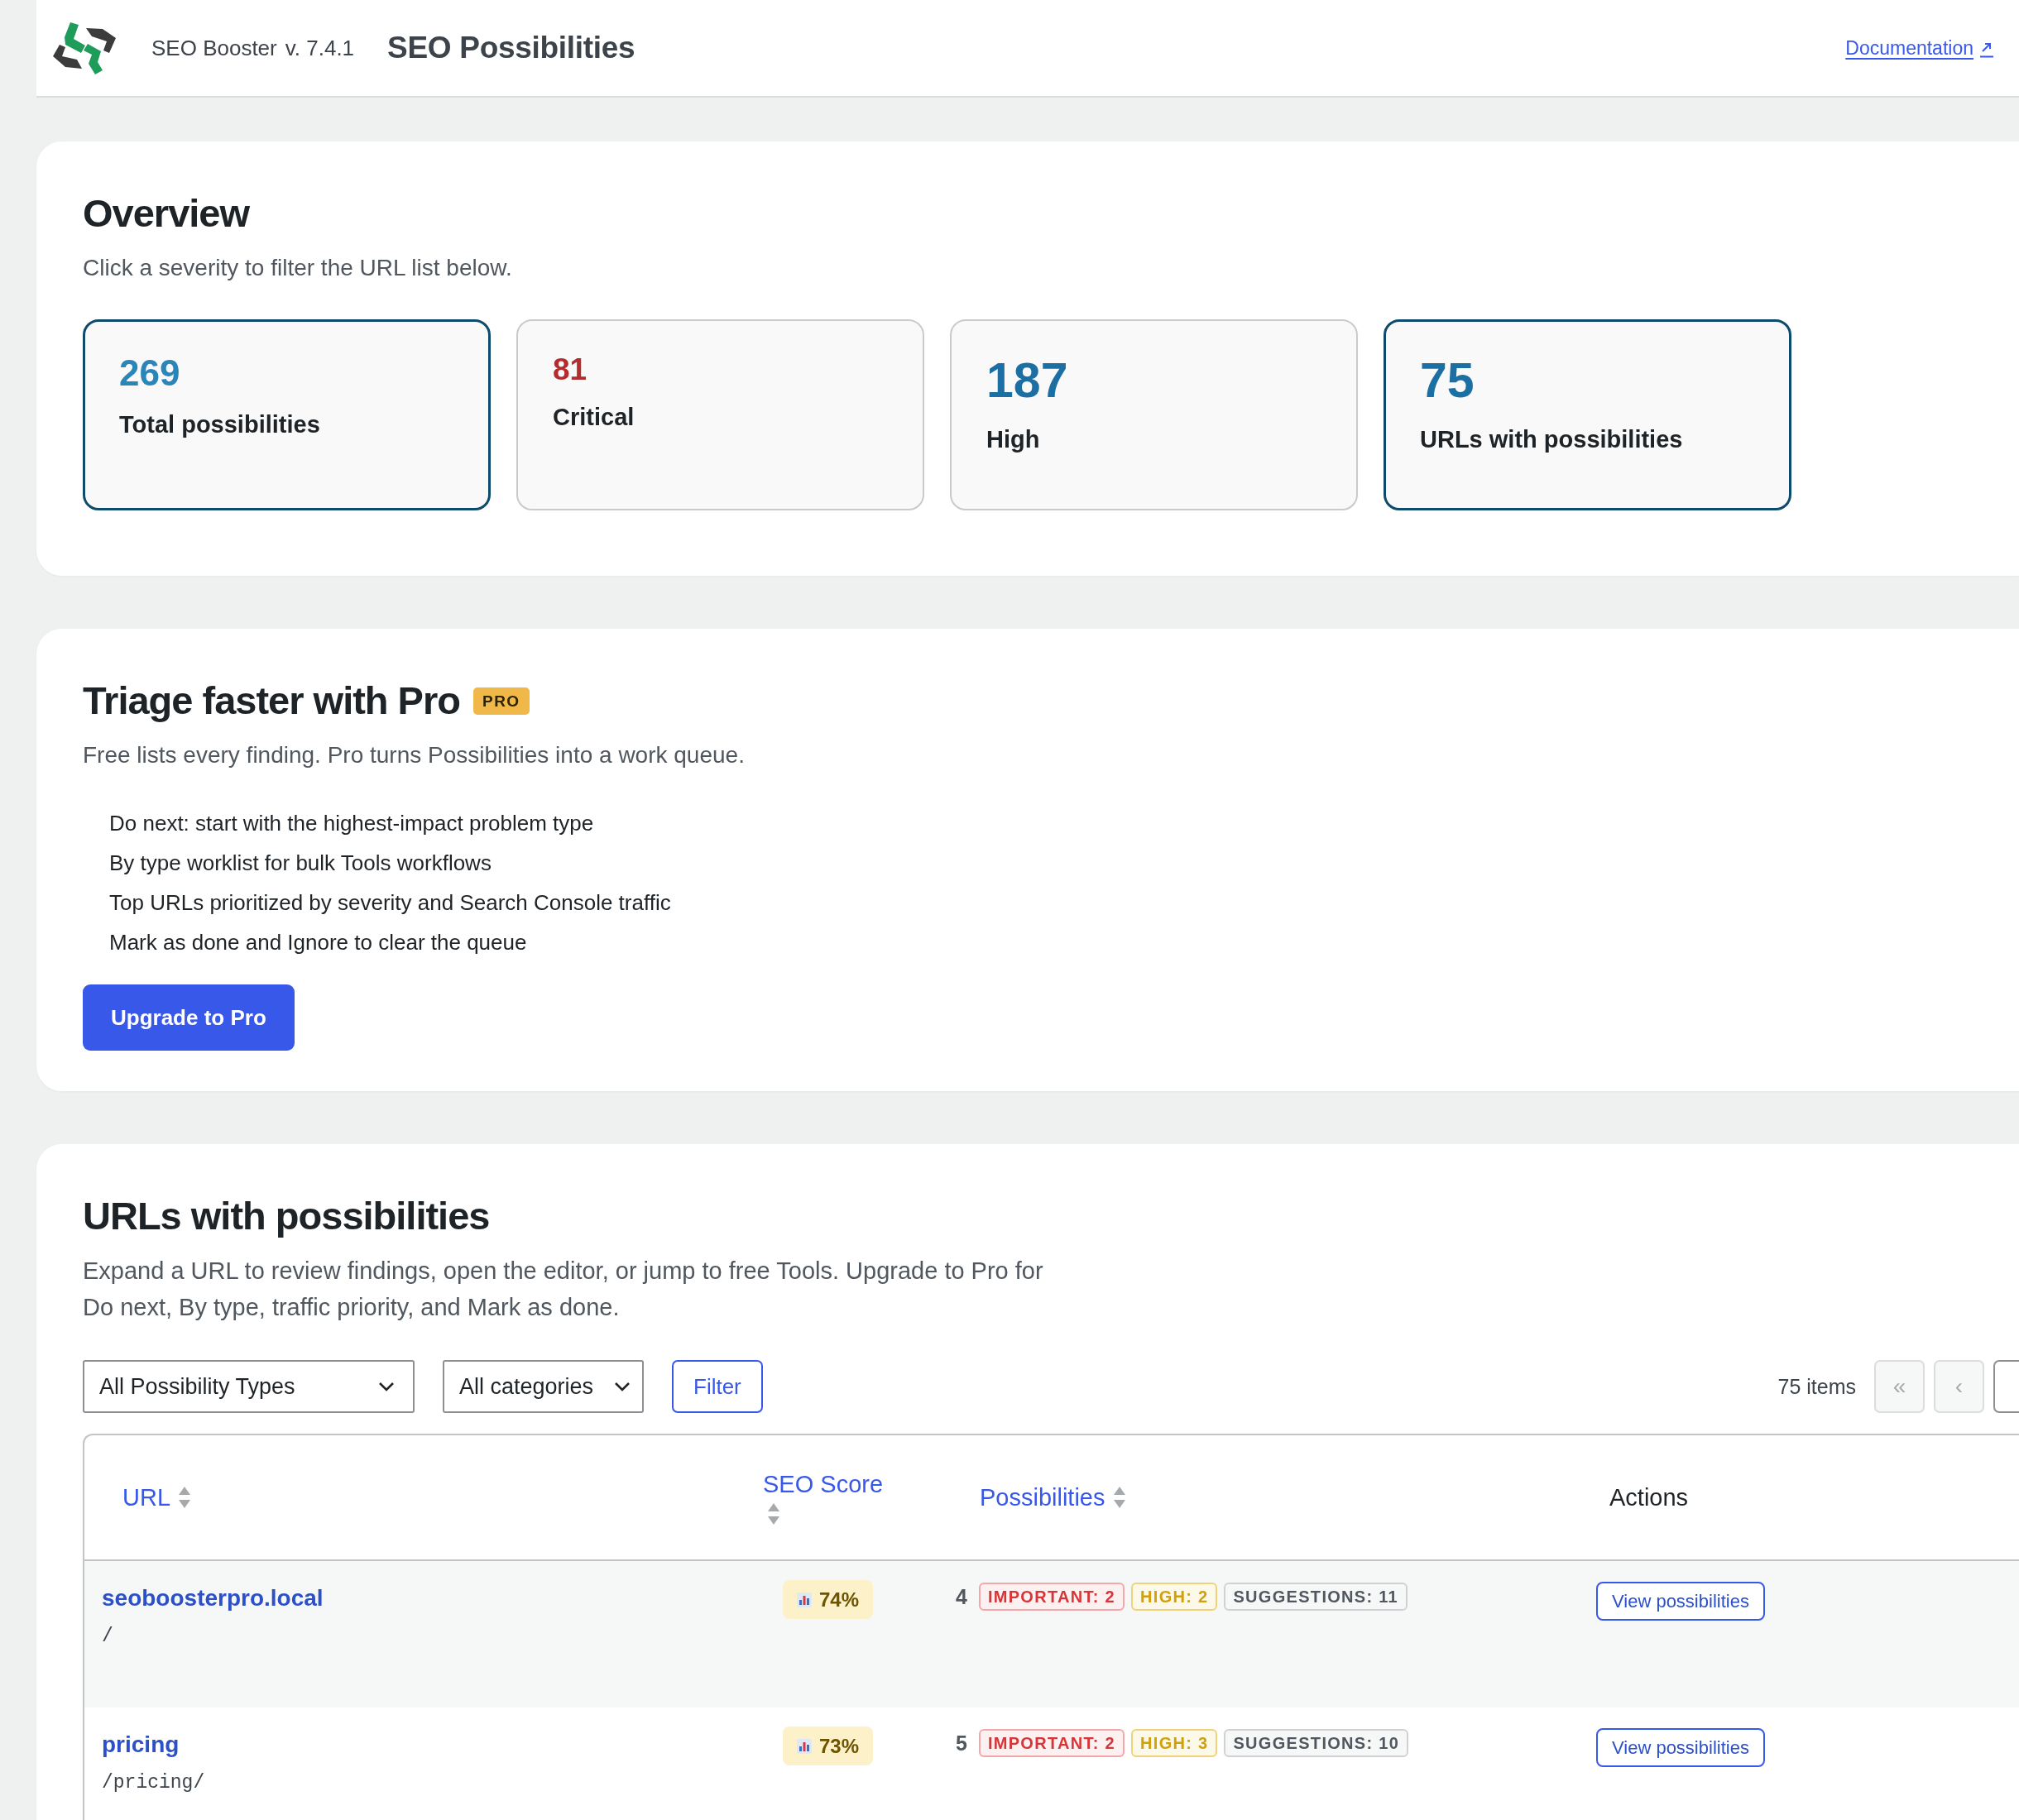 Image resolution: width=2019 pixels, height=1820 pixels. Describe the element at coordinates (320, 48) in the screenshot. I see `plugin-version: v. 7.4.1` at that location.